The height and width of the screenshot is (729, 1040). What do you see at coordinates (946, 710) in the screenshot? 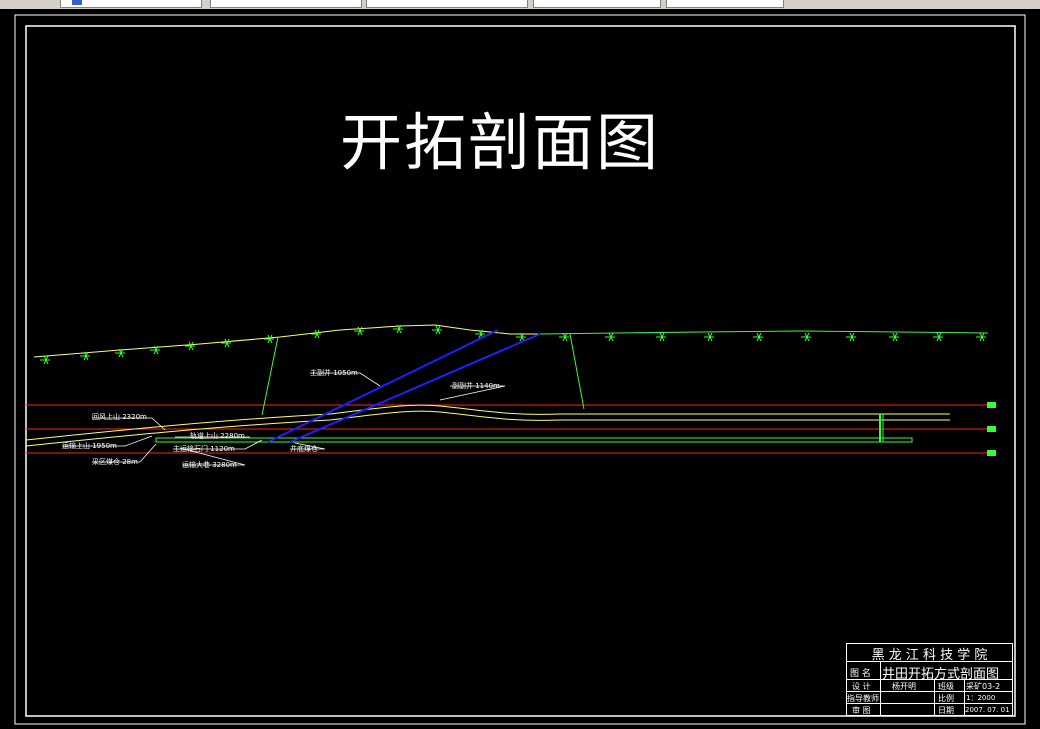
I see `date-label: 日期` at bounding box center [946, 710].